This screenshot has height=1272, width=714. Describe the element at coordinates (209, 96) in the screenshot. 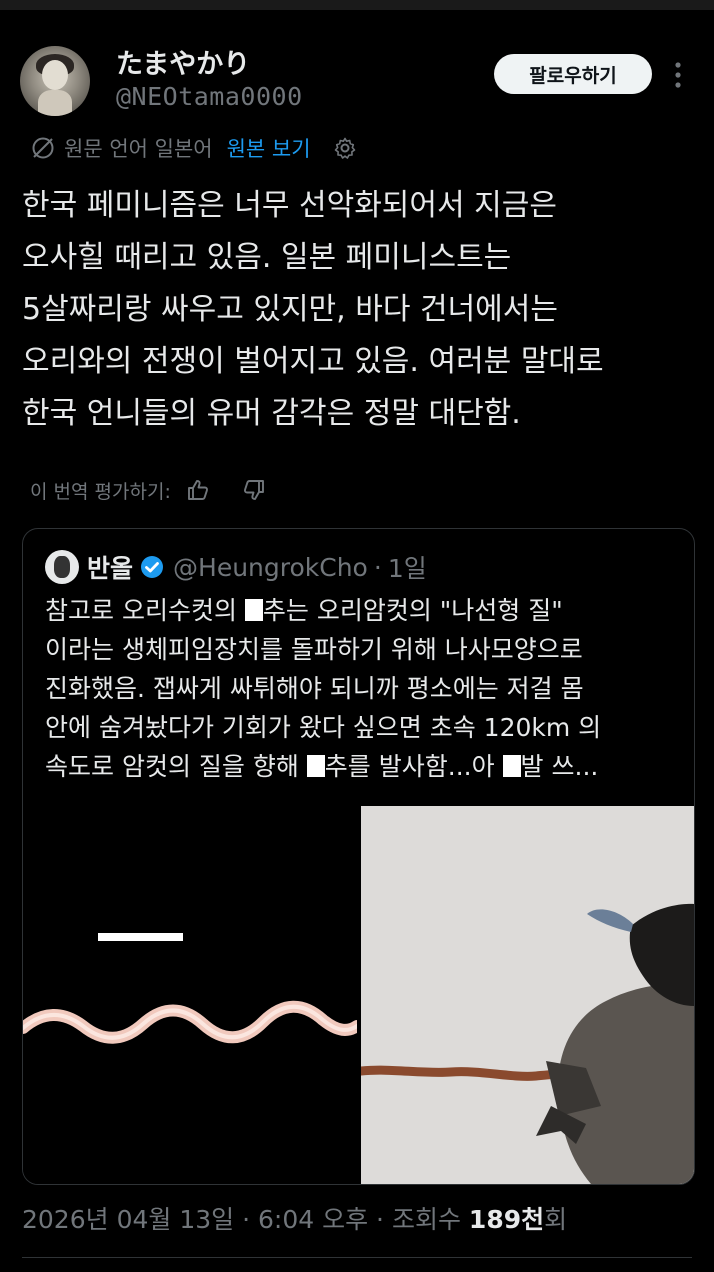

I see `author-handle: @NEOtama0000` at that location.